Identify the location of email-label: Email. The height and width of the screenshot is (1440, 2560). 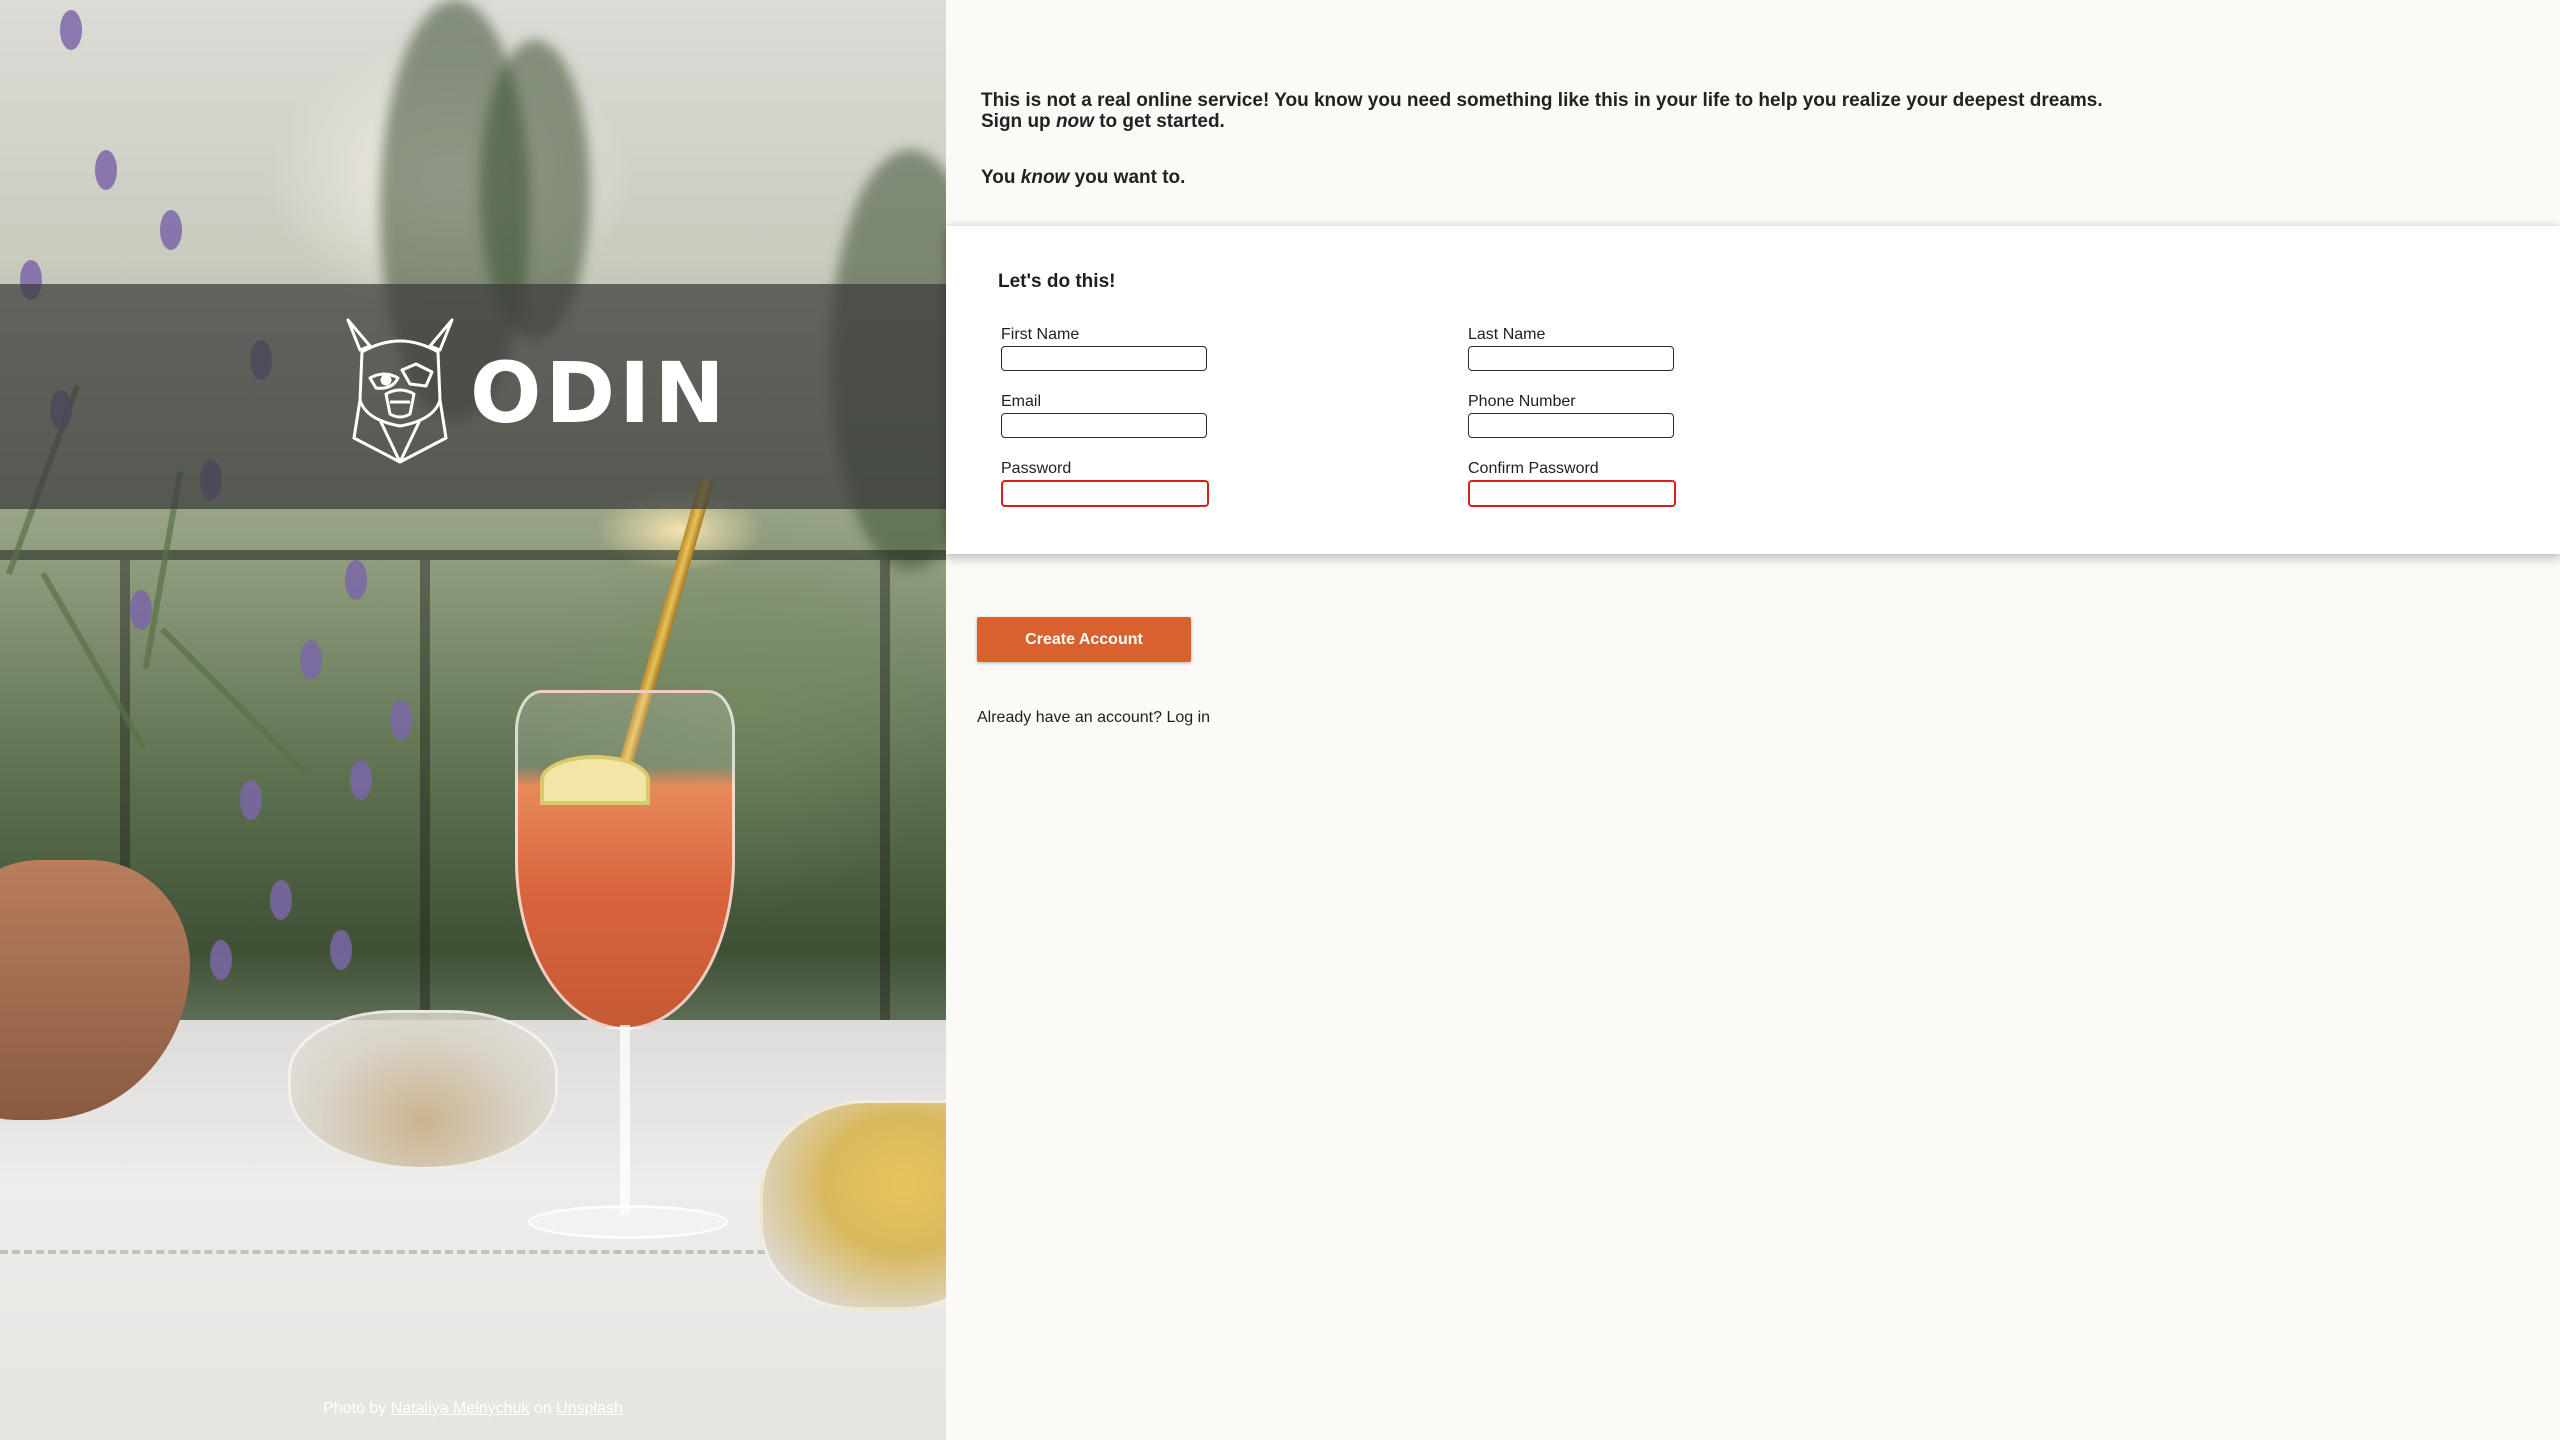
(1021, 401).